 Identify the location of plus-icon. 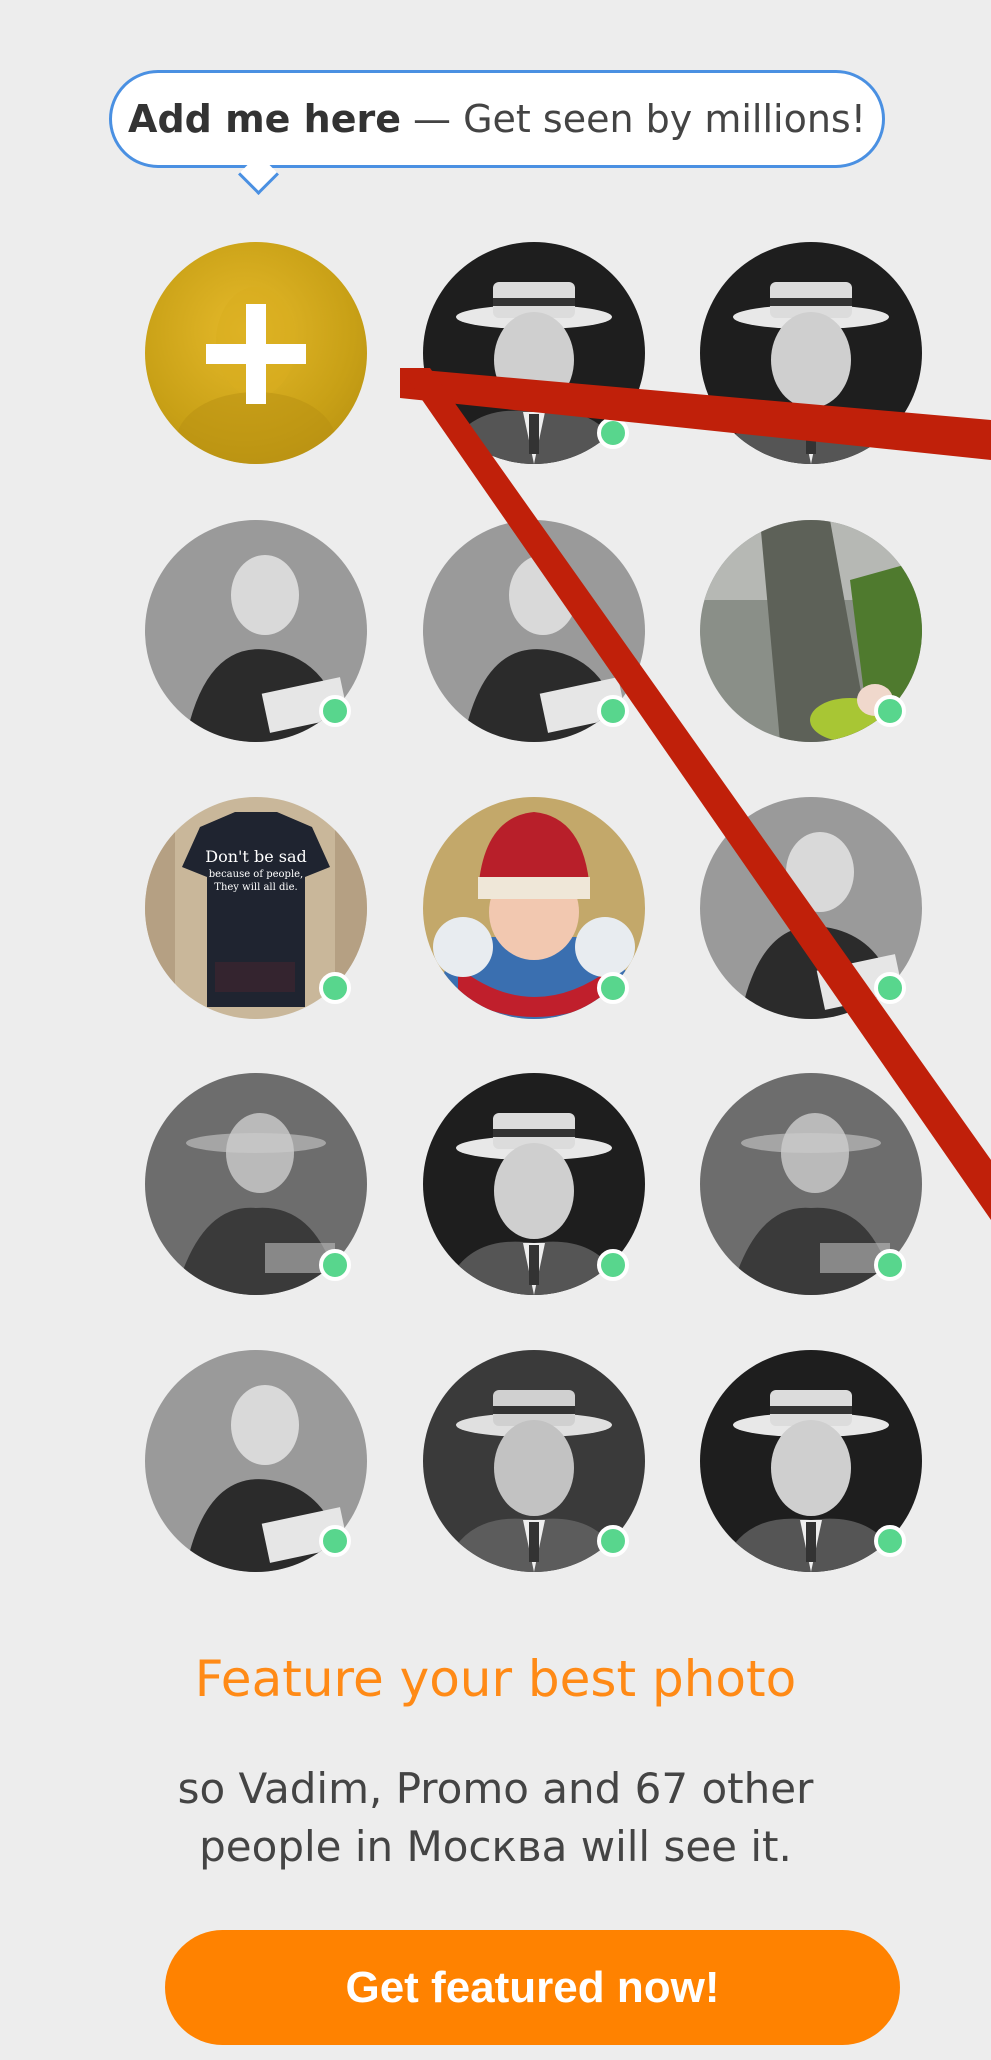
(256, 375).